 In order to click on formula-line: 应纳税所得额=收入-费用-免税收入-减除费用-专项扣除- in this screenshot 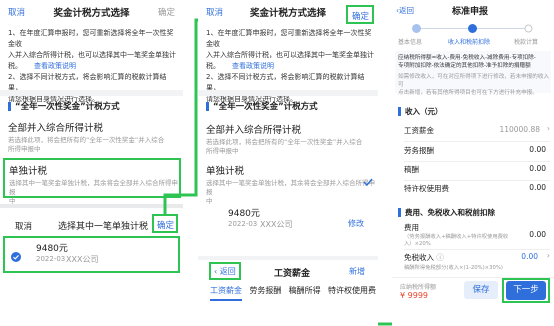, I will do `click(467, 58)`.